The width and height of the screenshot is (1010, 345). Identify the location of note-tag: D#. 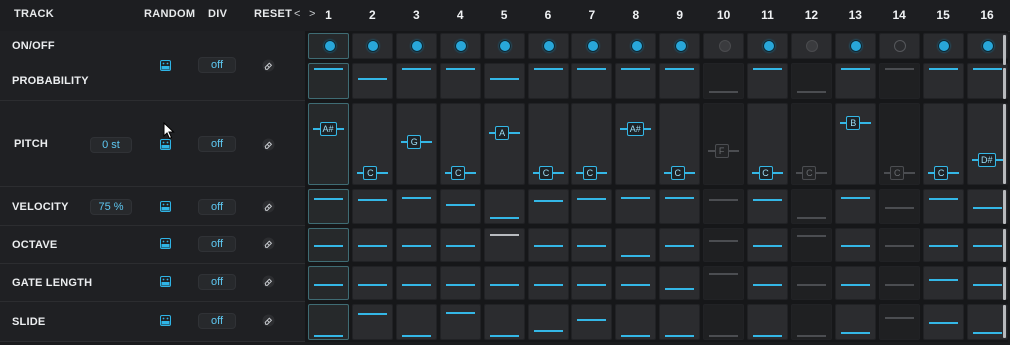
(987, 160).